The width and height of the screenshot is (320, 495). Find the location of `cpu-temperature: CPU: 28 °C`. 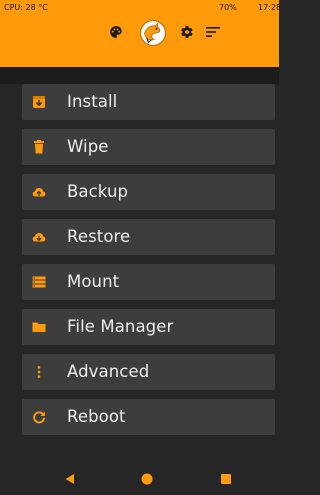

cpu-temperature: CPU: 28 °C is located at coordinates (26, 7).